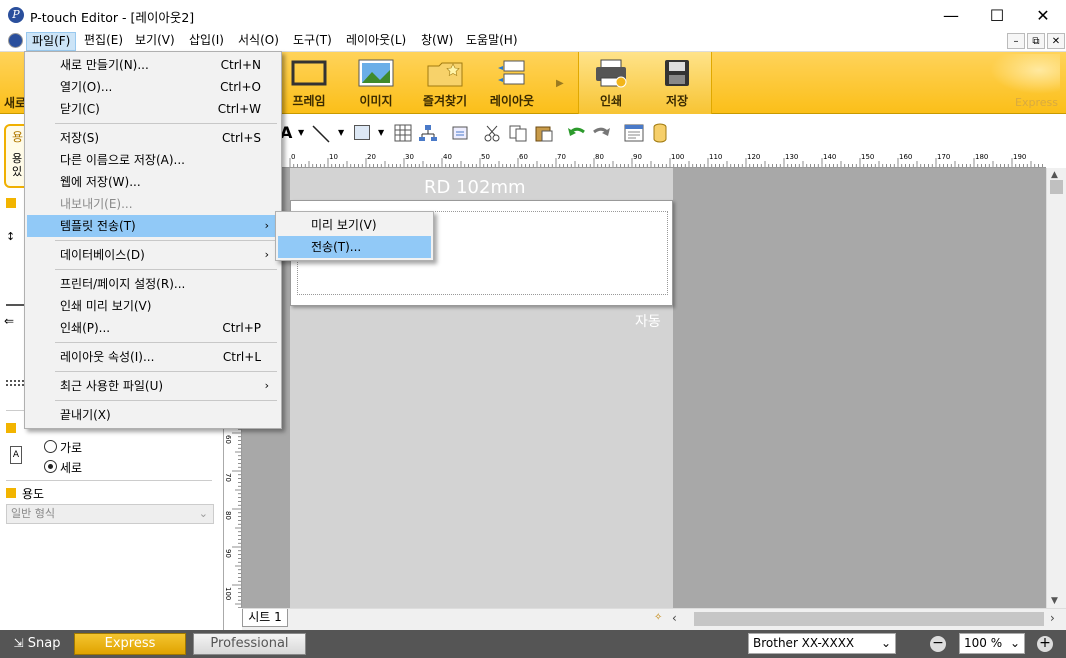  What do you see at coordinates (869, 619) in the screenshot?
I see `horizontal-scroll-thumb` at bounding box center [869, 619].